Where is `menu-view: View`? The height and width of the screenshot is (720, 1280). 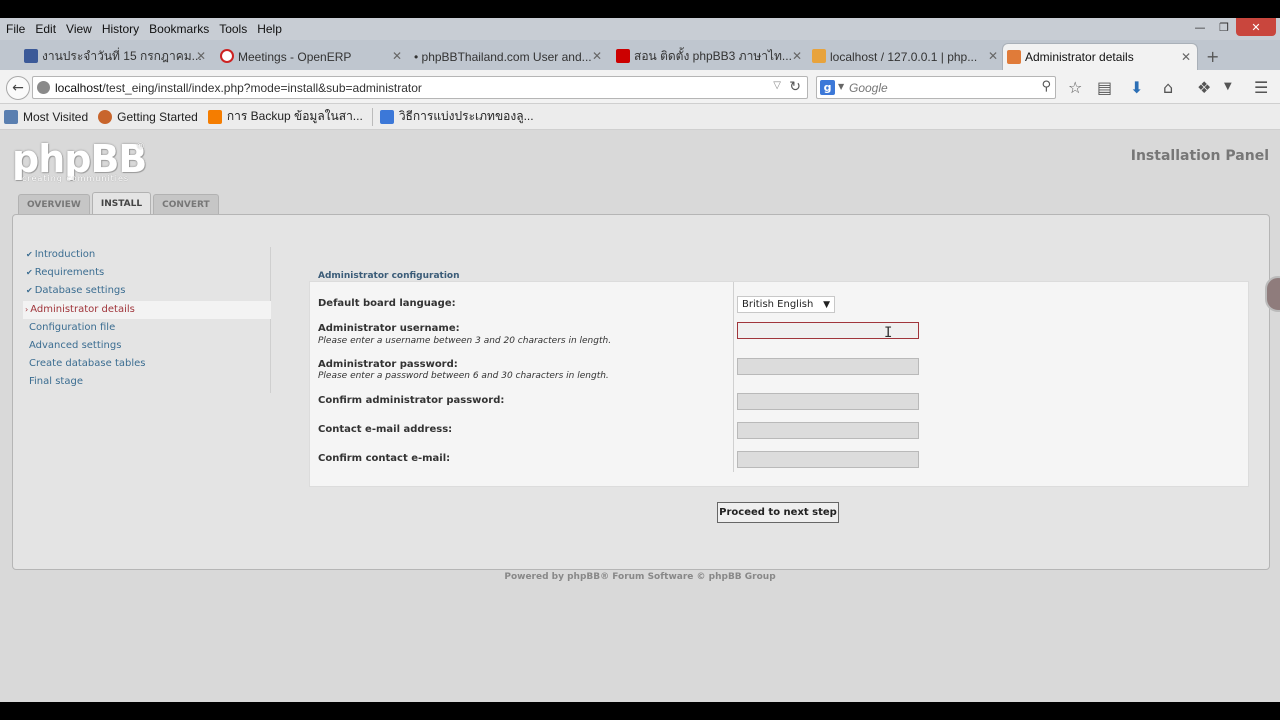 menu-view: View is located at coordinates (79, 29).